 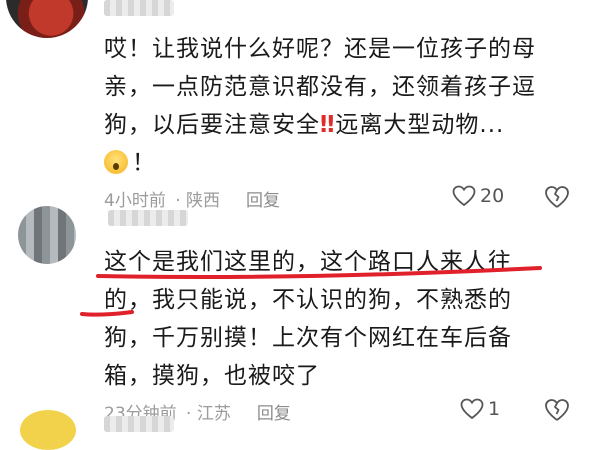 What do you see at coordinates (320, 49) in the screenshot?
I see `comment-line: 哎！让我说什么好呢？还是一位孩子的母` at bounding box center [320, 49].